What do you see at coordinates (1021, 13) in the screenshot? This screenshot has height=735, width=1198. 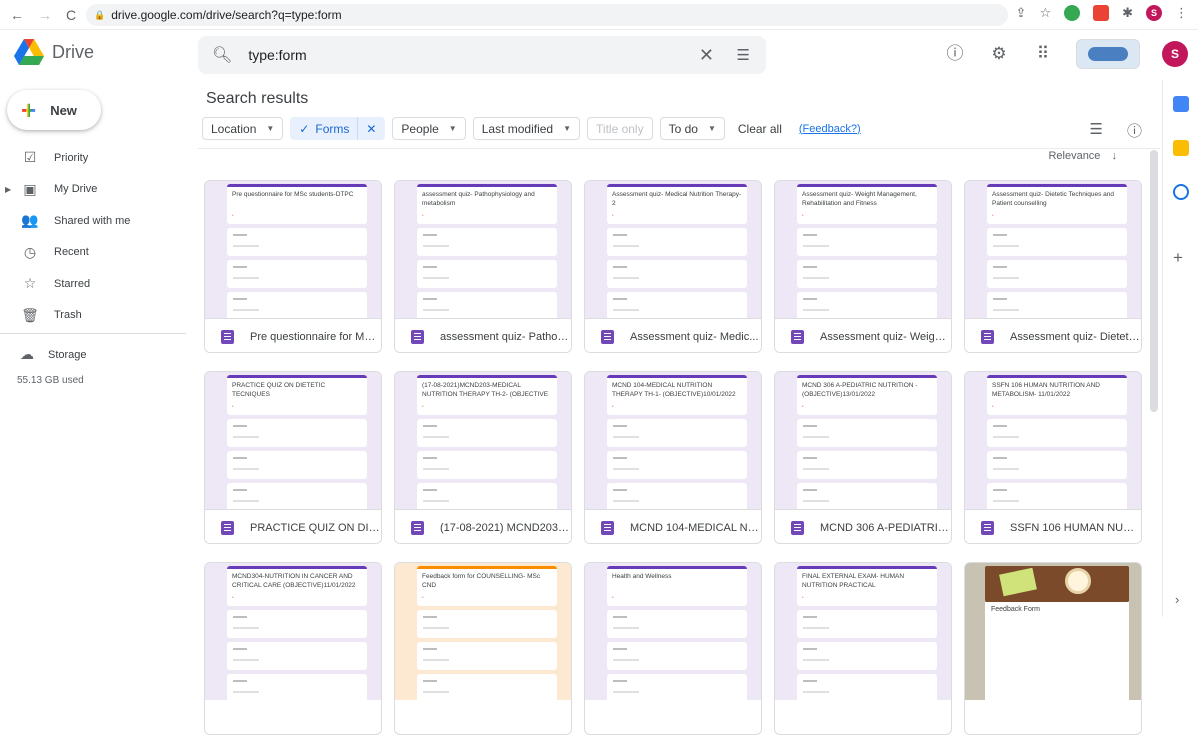 I see `share-icon: ⇪` at bounding box center [1021, 13].